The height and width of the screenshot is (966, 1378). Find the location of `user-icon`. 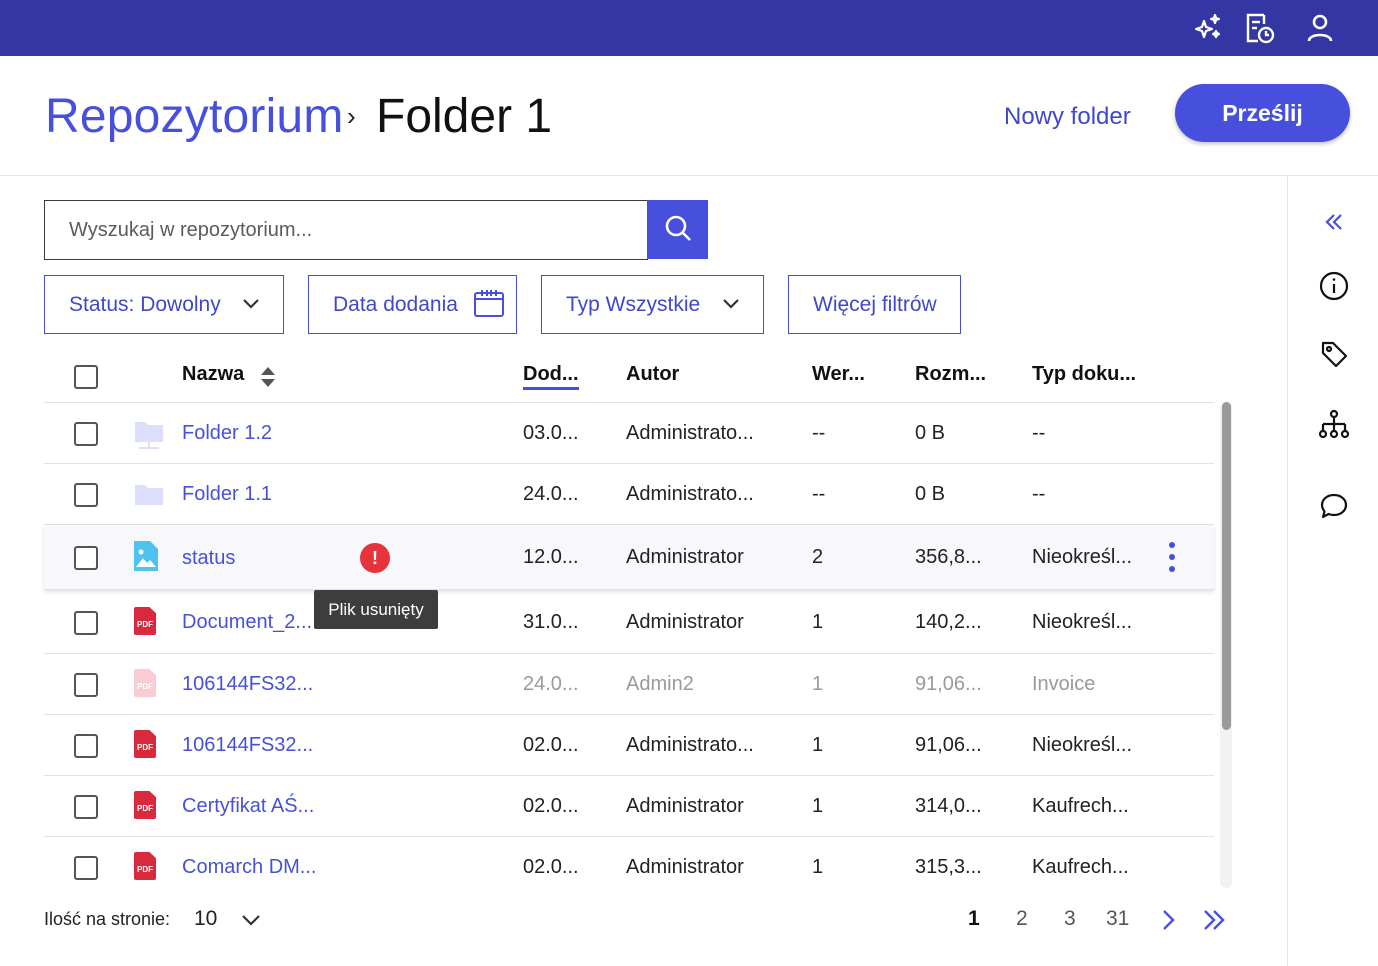

user-icon is located at coordinates (1320, 28).